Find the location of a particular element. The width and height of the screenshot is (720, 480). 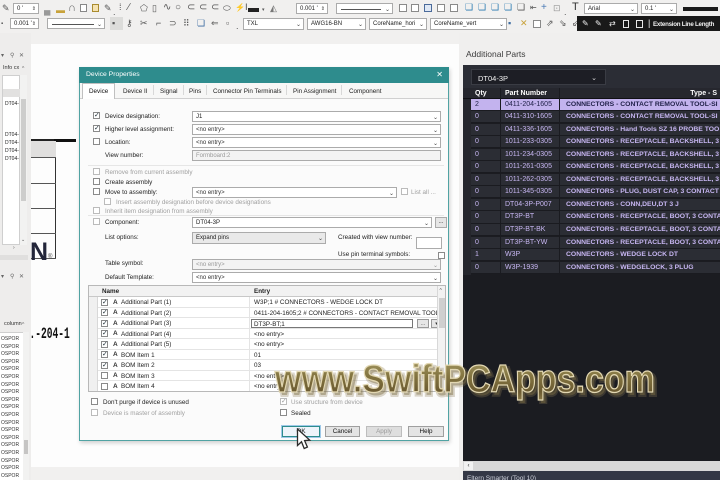

svg-text: www.SwiftPCApps.com is located at coordinates (464, 379).